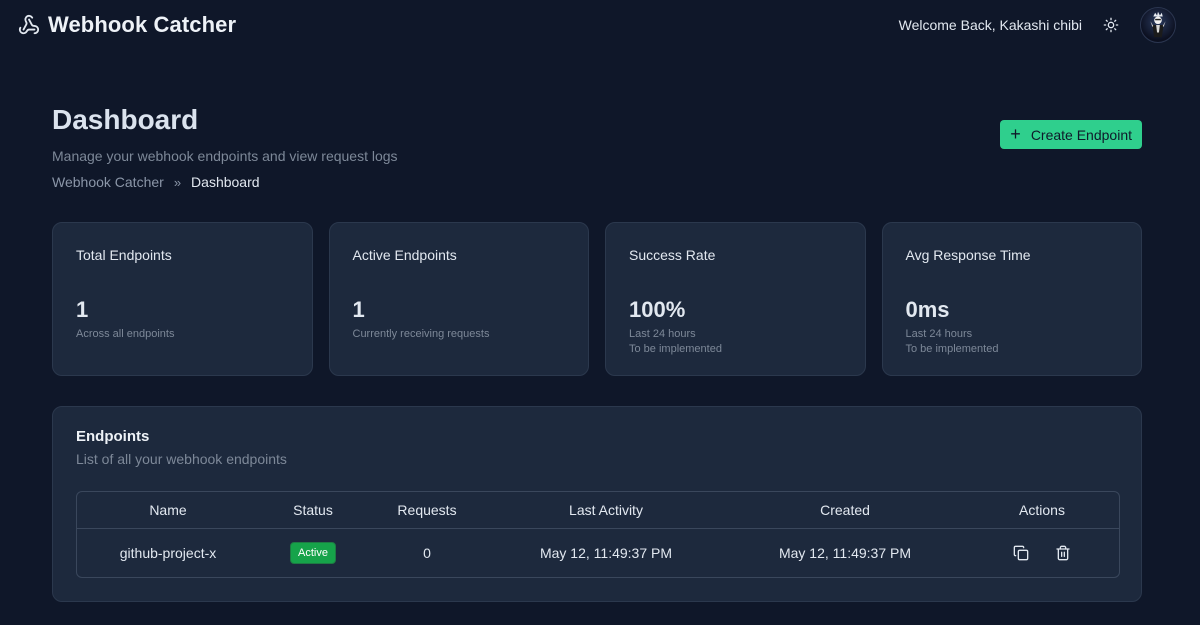  I want to click on column-header-name: Name, so click(168, 510).